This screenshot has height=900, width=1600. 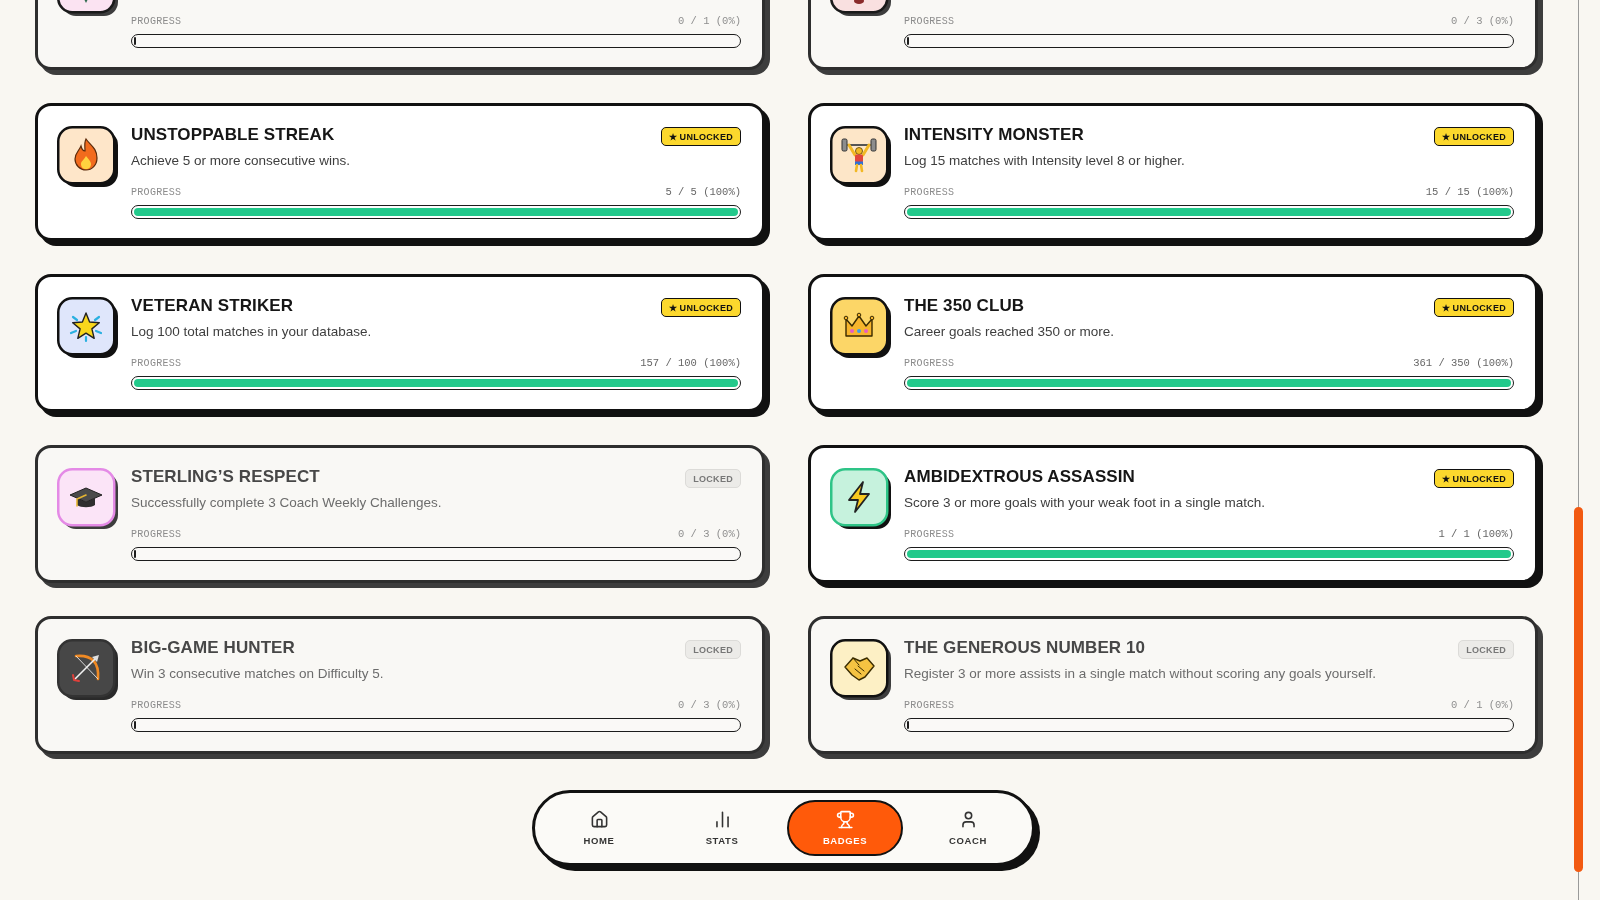 What do you see at coordinates (703, 192) in the screenshot?
I see `progress-value: 5 / 5 (100%)` at bounding box center [703, 192].